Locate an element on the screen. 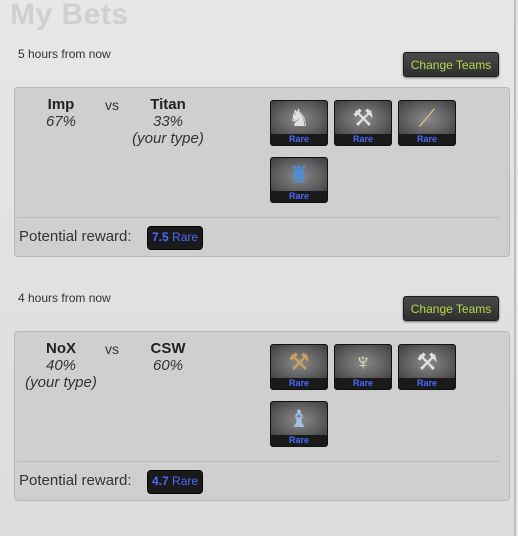 The image size is (518, 536). reward-badge: 4.7 Rare is located at coordinates (175, 482).